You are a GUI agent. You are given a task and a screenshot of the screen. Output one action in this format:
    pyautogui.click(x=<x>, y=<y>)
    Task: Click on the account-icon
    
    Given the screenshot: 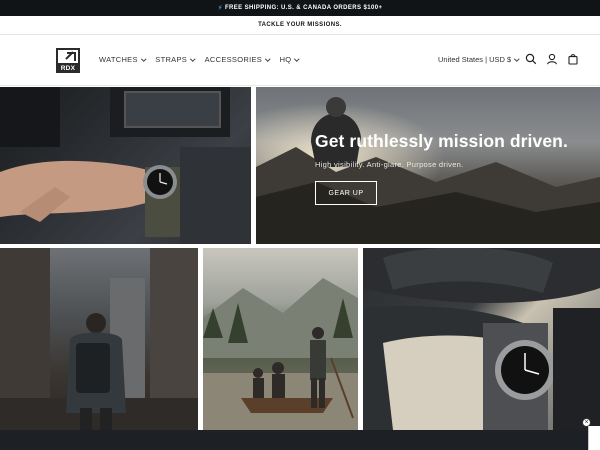 What is the action you would take?
    pyautogui.click(x=552, y=59)
    